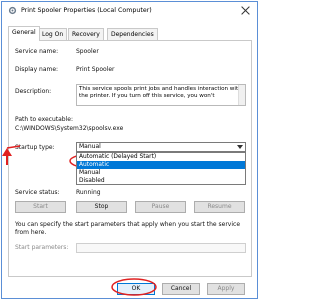 The image size is (320, 300). What do you see at coordinates (161, 147) in the screenshot?
I see `startup-type-select: Manual` at bounding box center [161, 147].